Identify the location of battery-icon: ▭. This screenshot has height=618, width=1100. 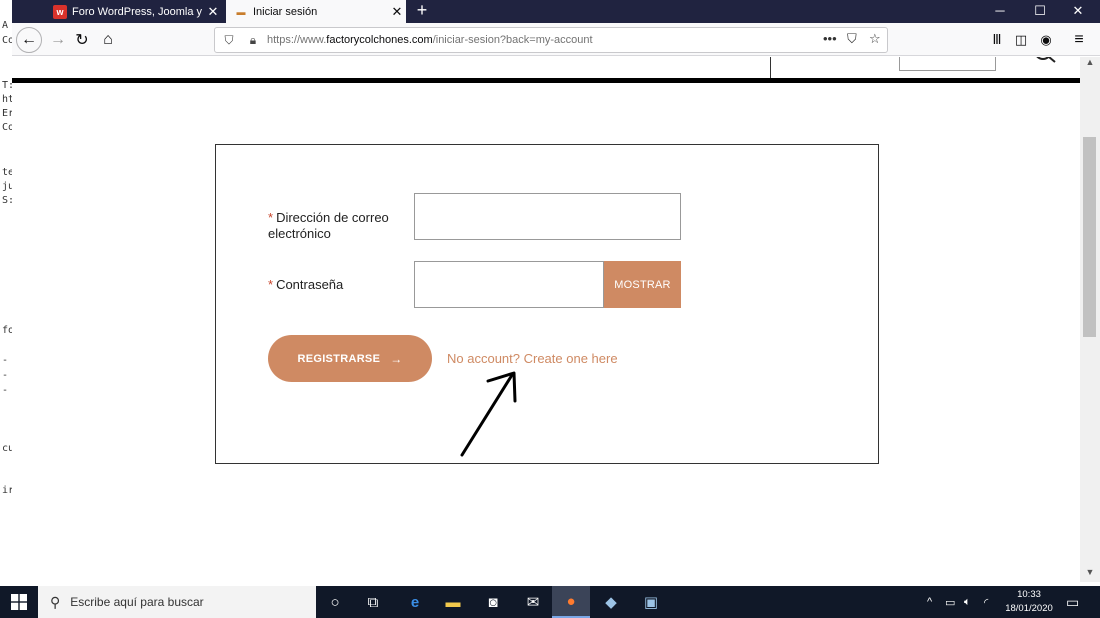
(950, 602).